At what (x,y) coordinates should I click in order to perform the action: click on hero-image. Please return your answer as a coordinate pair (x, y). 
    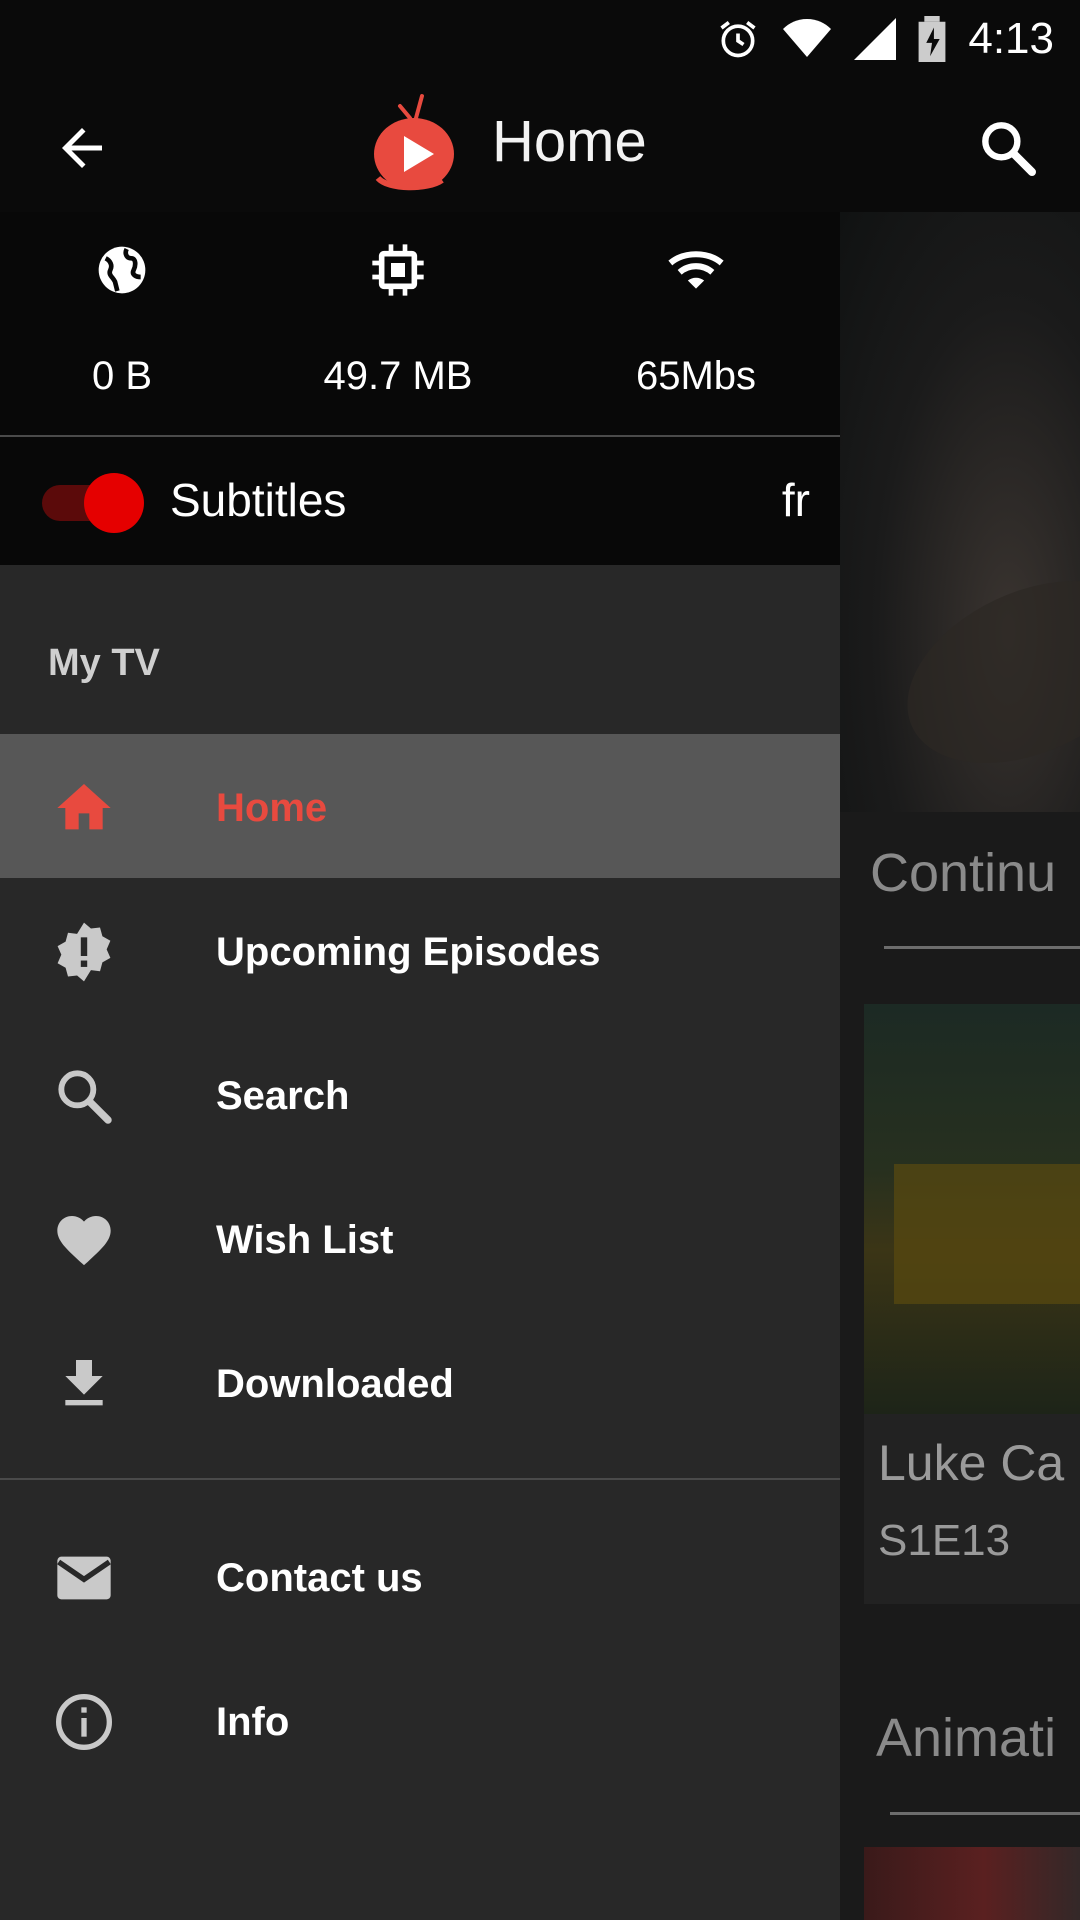
    Looking at the image, I should click on (960, 512).